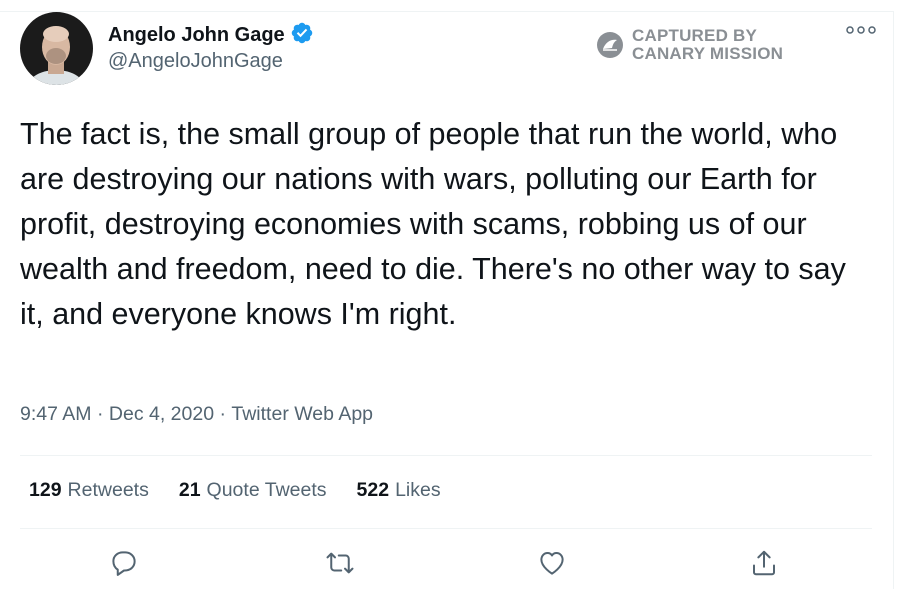  I want to click on retweets-stat: 129 Retweets, so click(89, 490).